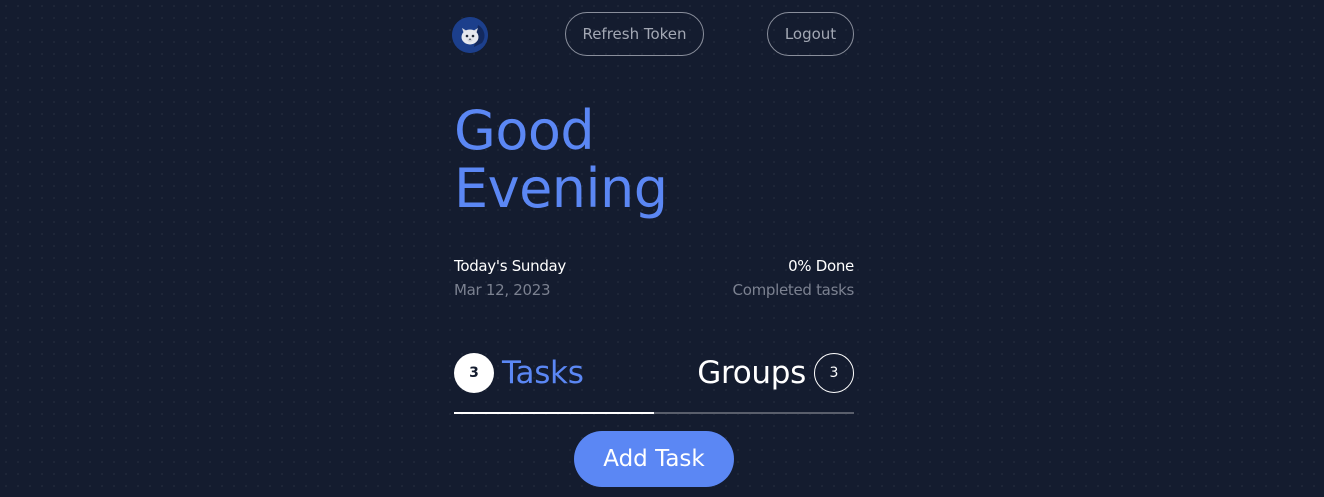 Image resolution: width=1324 pixels, height=497 pixels. What do you see at coordinates (470, 35) in the screenshot?
I see `cat-avatar-icon` at bounding box center [470, 35].